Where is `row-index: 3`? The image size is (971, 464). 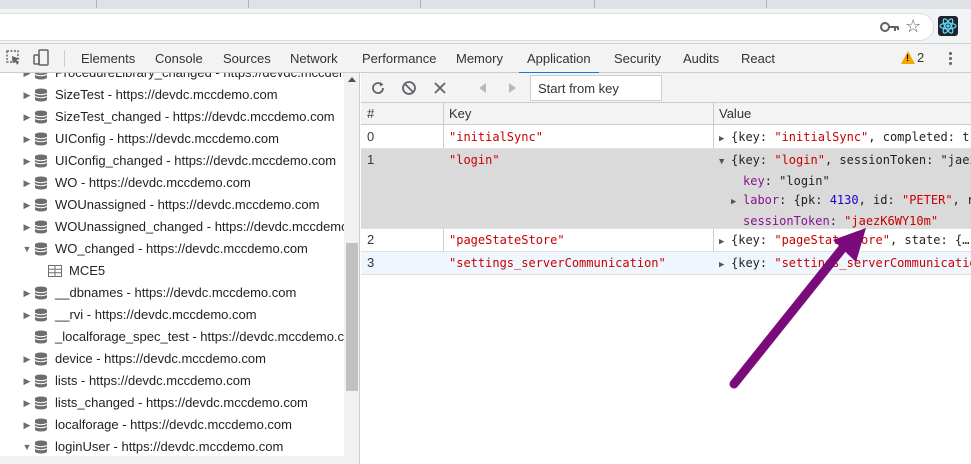
row-index: 3 is located at coordinates (371, 262).